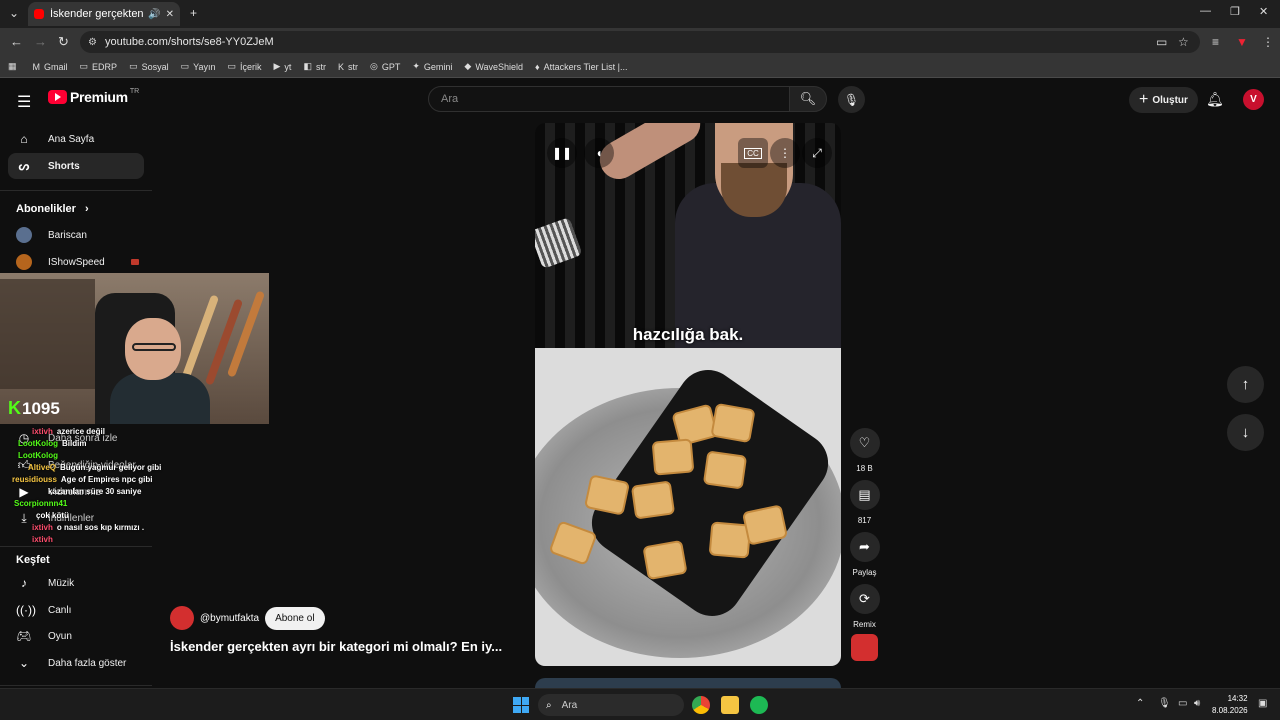 Image resolution: width=1280 pixels, height=720 pixels. I want to click on comment-action: ▤ 817, so click(864, 502).